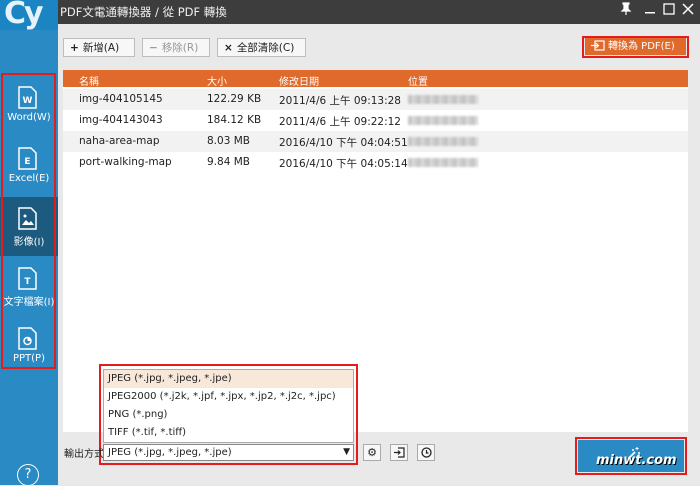 The height and width of the screenshot is (486, 700). Describe the element at coordinates (340, 122) in the screenshot. I see `file-date: 2011/4/6 上午 09:22:12` at that location.